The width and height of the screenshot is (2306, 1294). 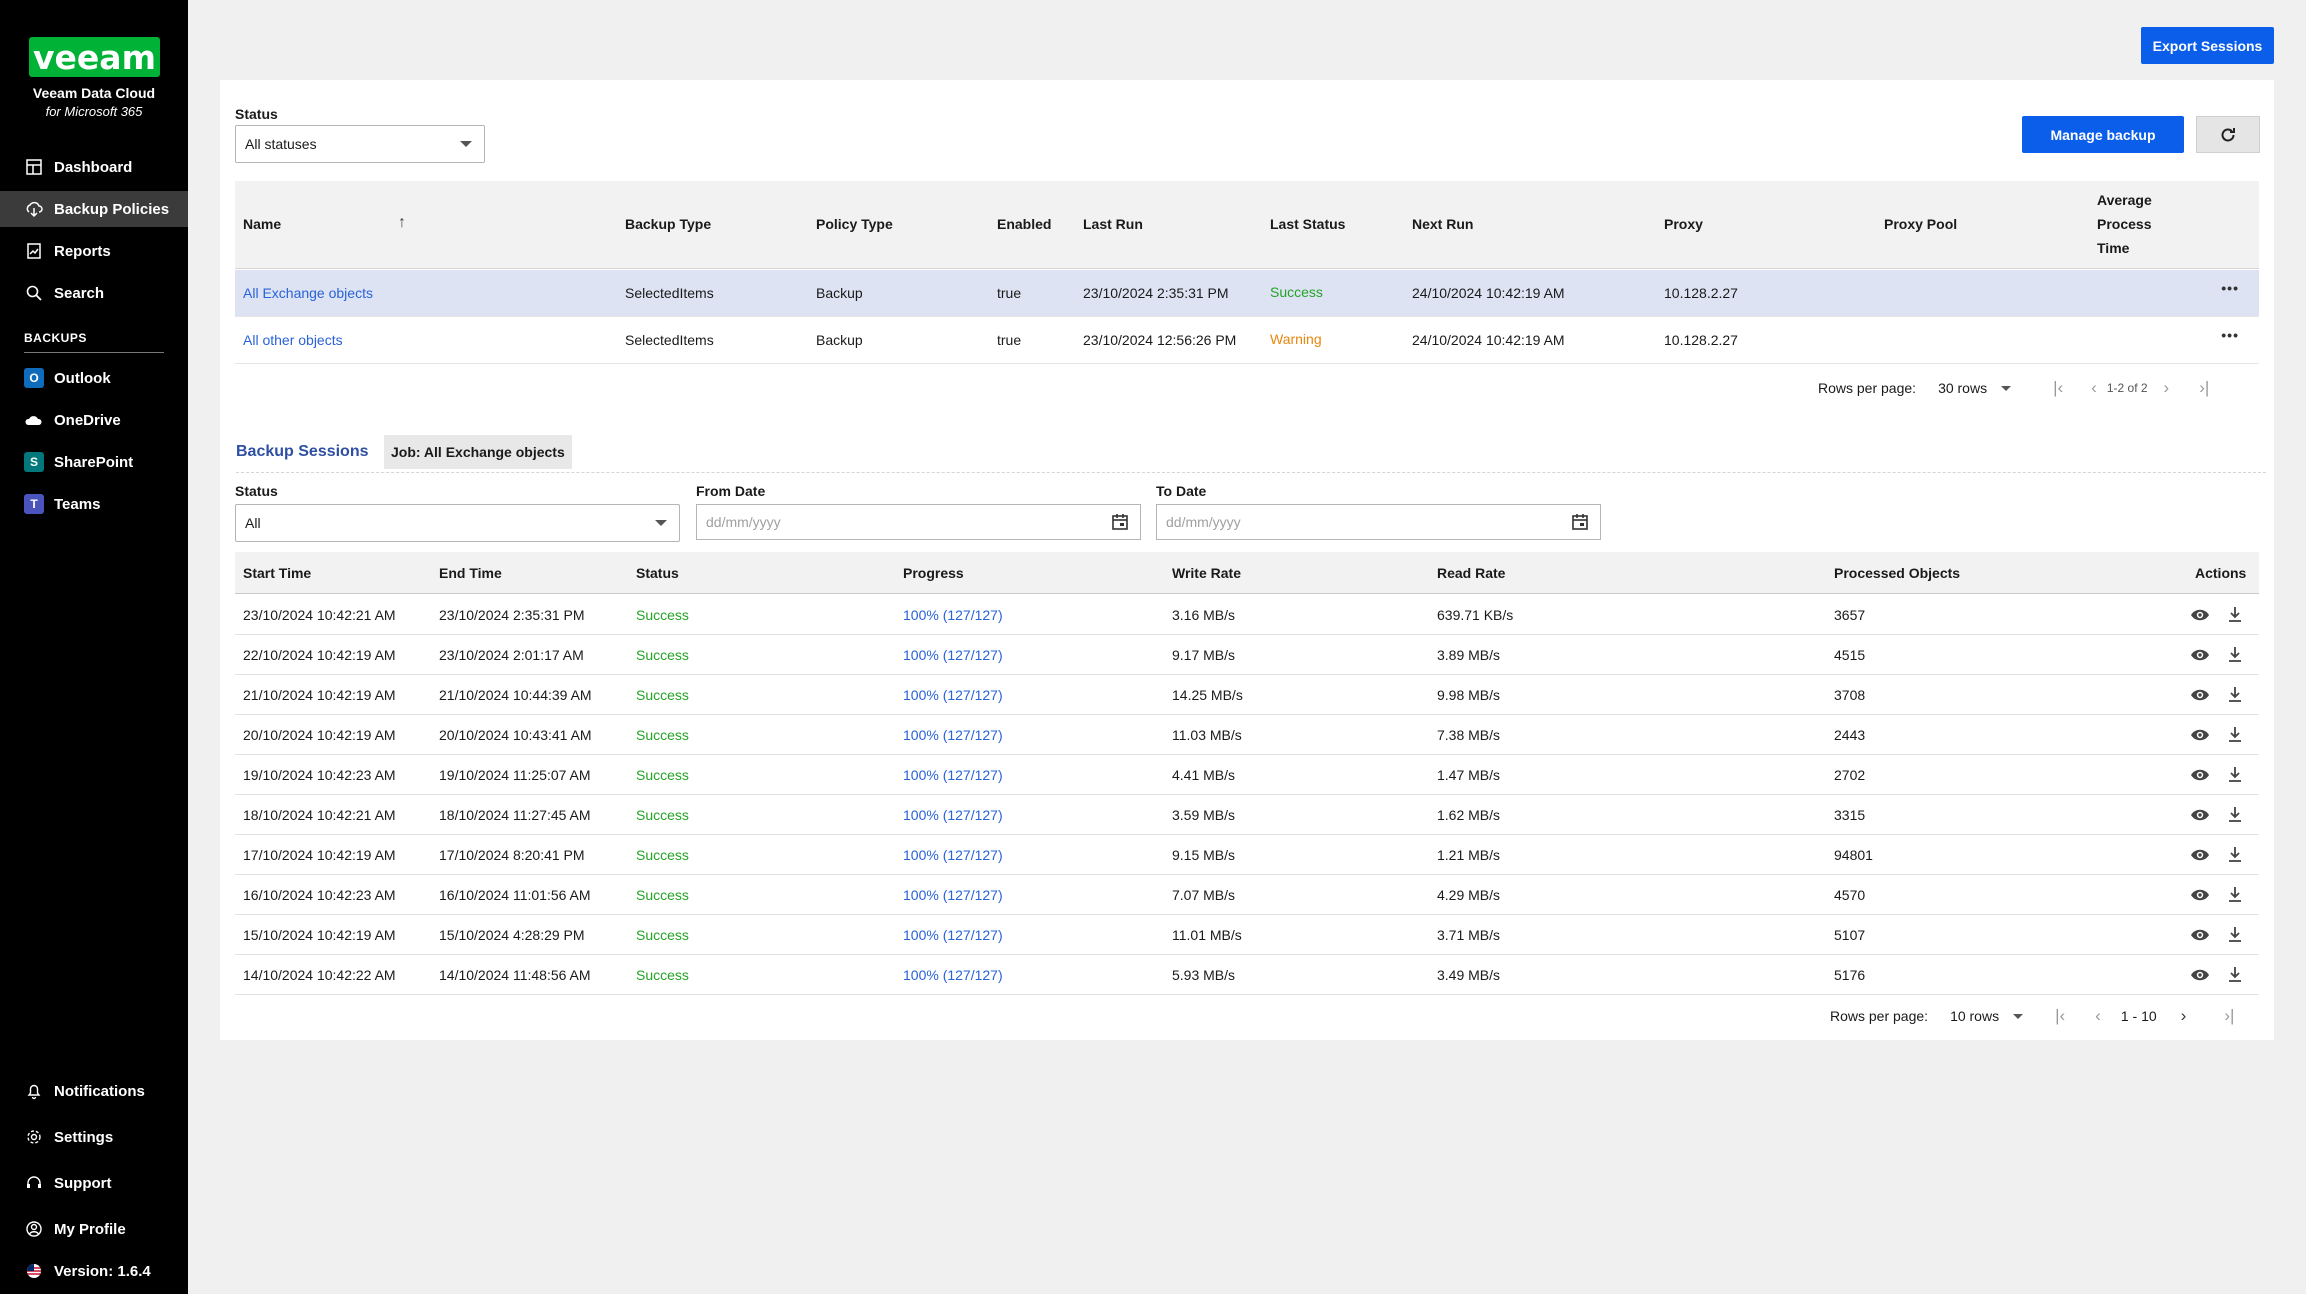 I want to click on sort-ascending-icon: ↑, so click(x=402, y=223).